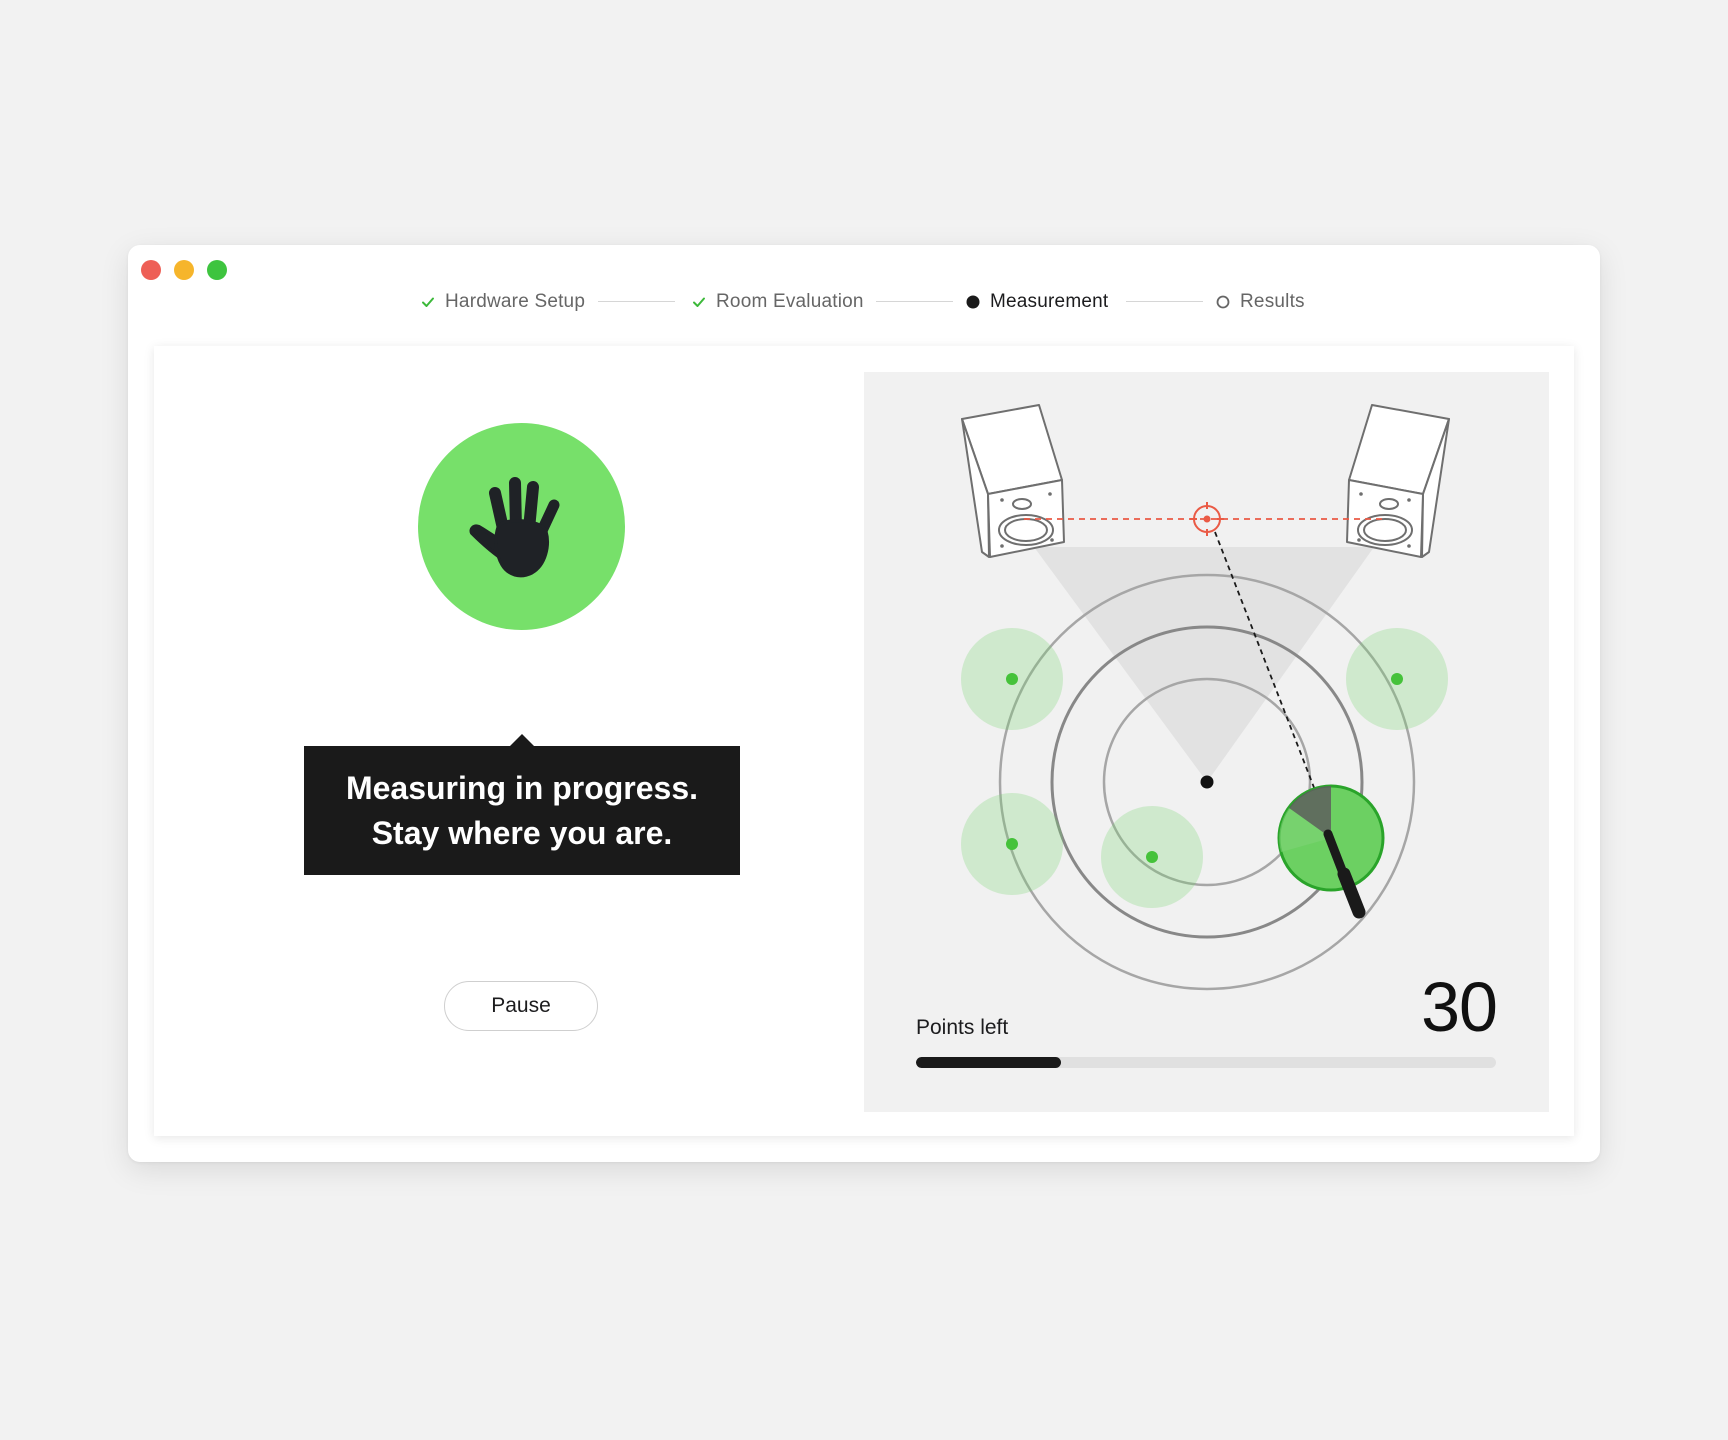 The image size is (1728, 1440). I want to click on speaker-right-icon, so click(1398, 481).